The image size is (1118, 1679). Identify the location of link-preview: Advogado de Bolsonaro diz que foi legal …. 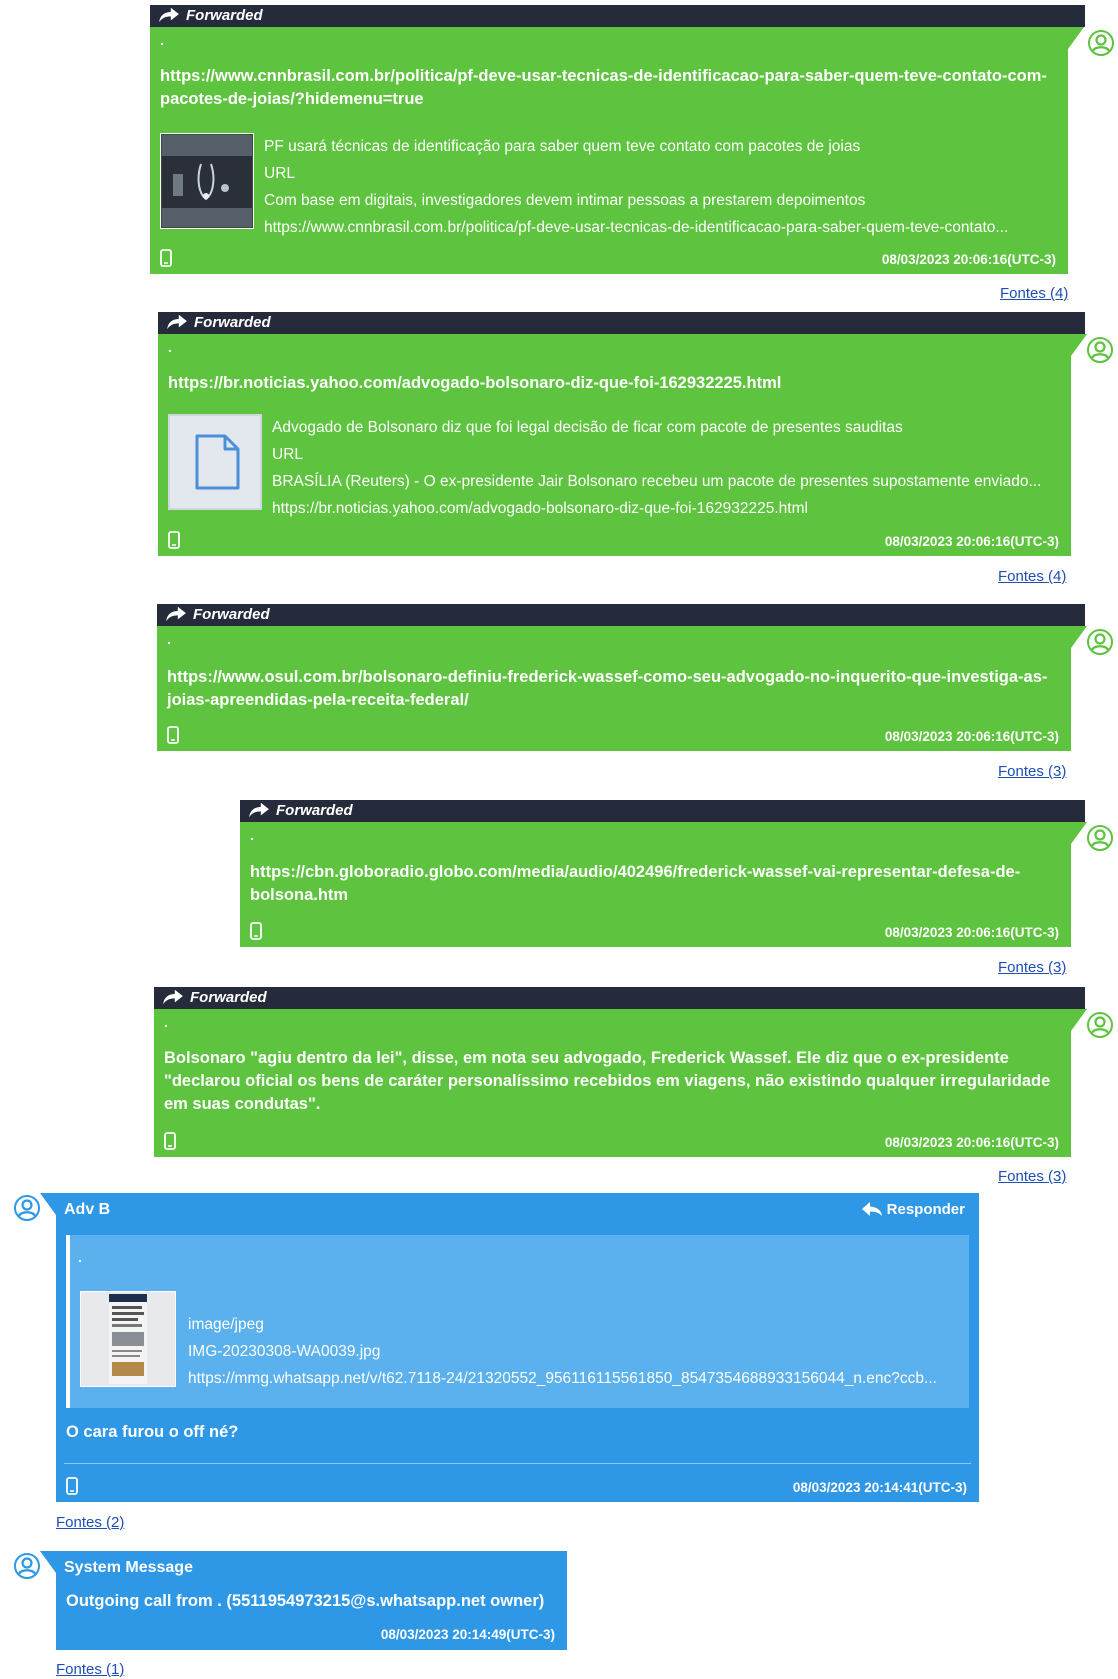
(613, 465).